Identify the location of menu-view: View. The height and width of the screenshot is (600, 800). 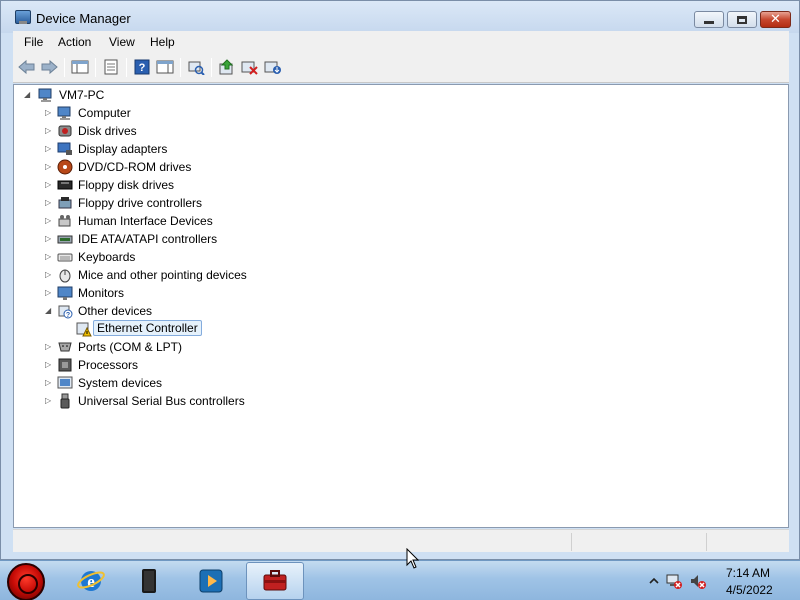
(122, 42).